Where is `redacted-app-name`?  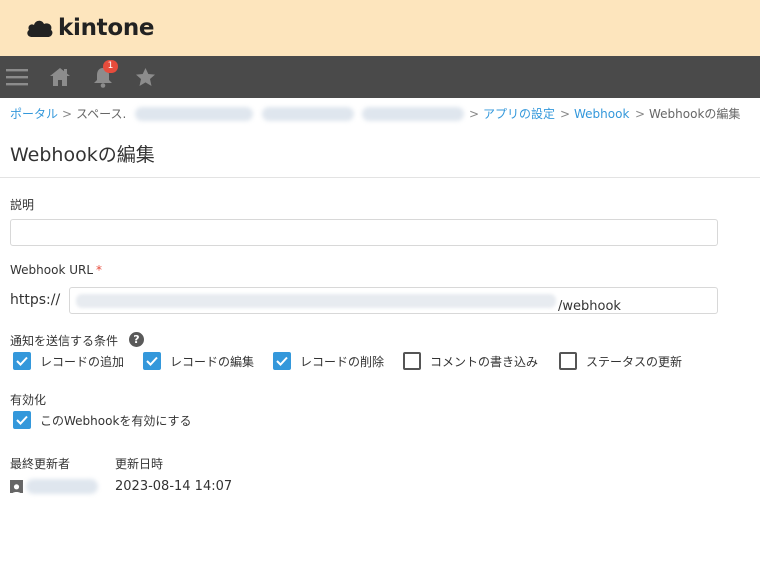 redacted-app-name is located at coordinates (413, 114).